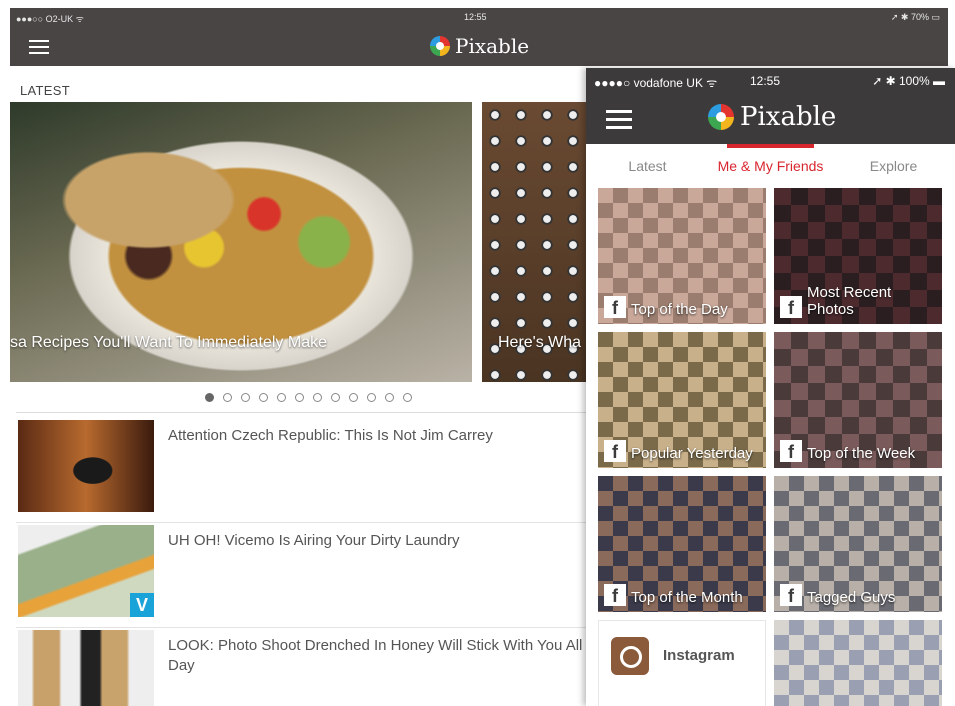 The image size is (955, 706). I want to click on tab-bar: Latest Me & My Friends Explore, so click(770, 164).